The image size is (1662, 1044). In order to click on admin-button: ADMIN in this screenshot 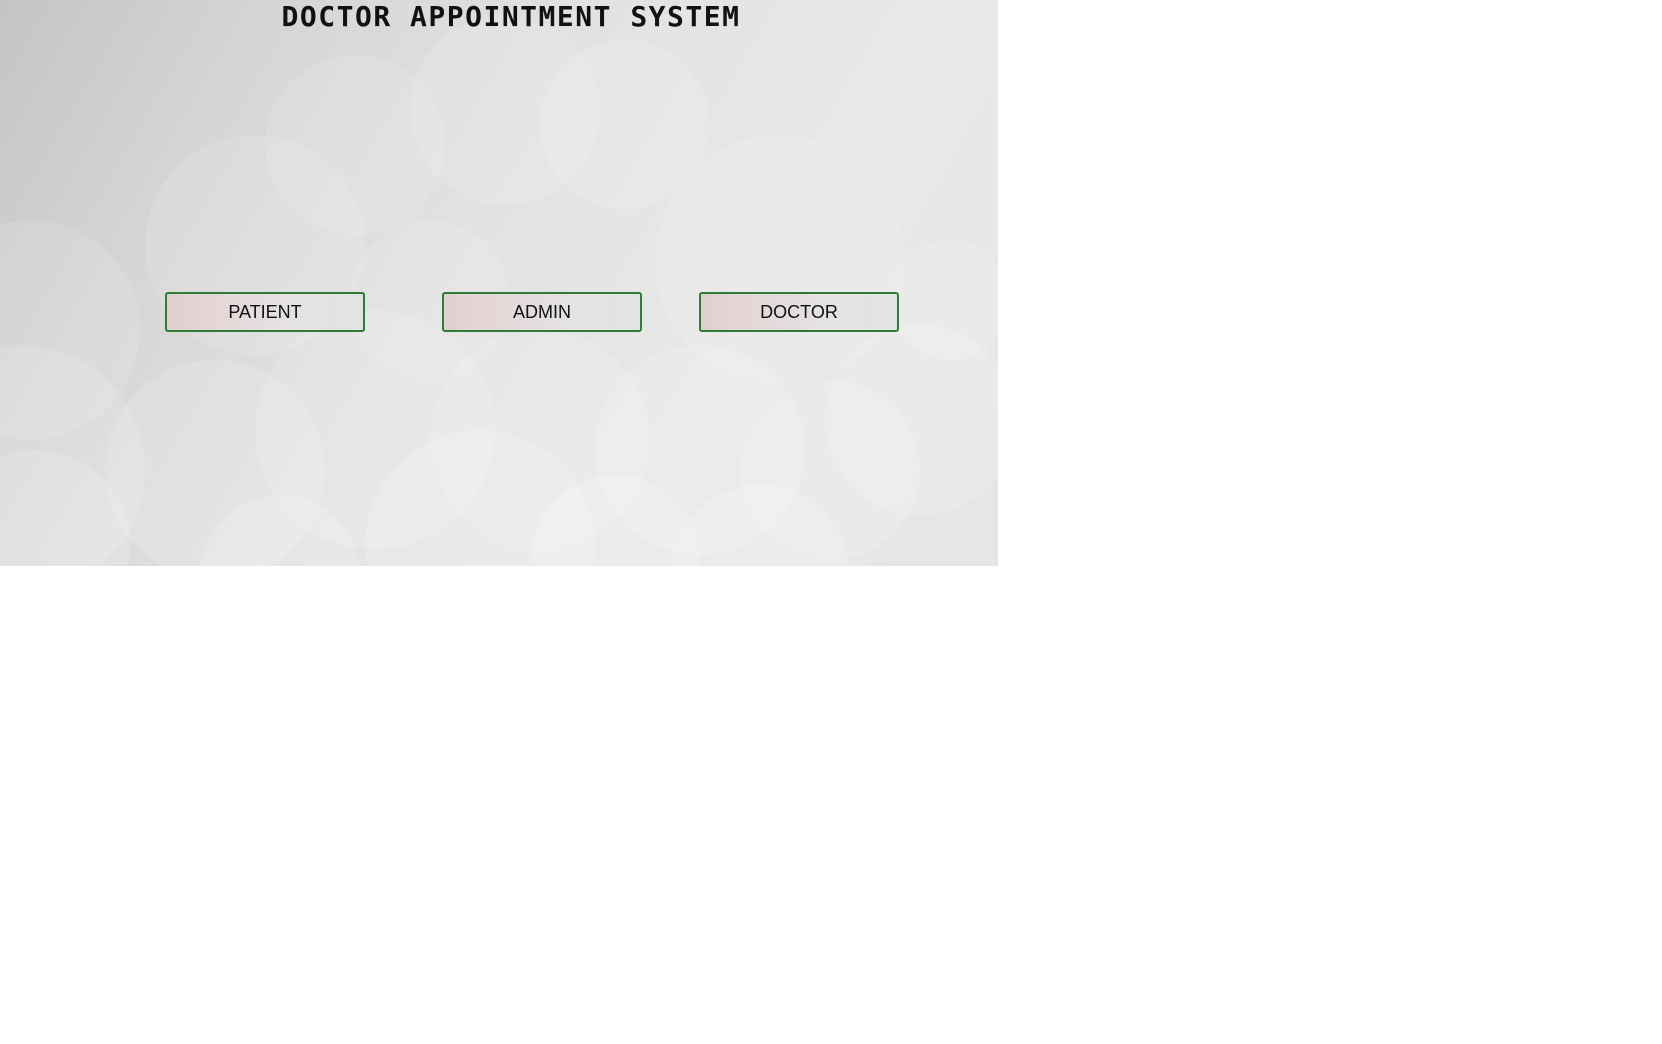, I will do `click(542, 312)`.